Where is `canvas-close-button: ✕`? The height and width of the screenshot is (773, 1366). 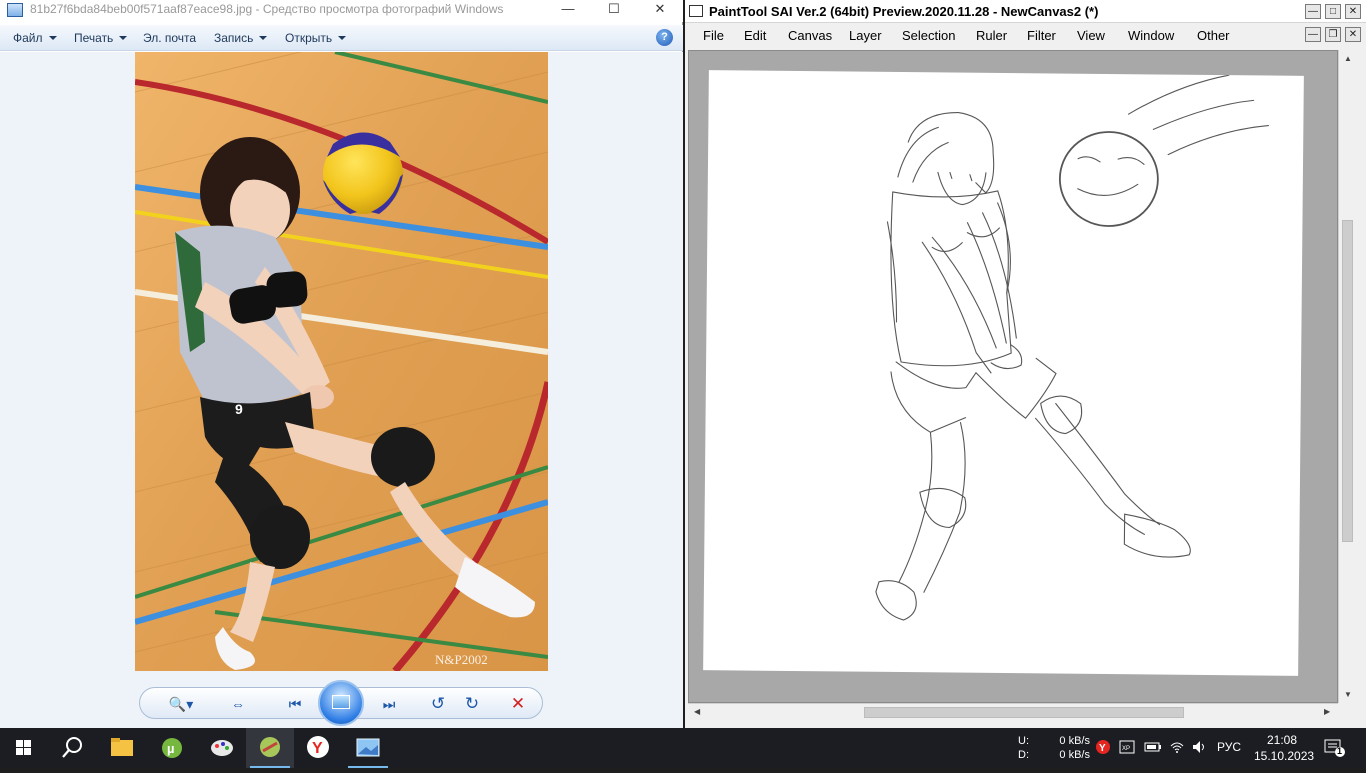
canvas-close-button: ✕ is located at coordinates (1353, 34).